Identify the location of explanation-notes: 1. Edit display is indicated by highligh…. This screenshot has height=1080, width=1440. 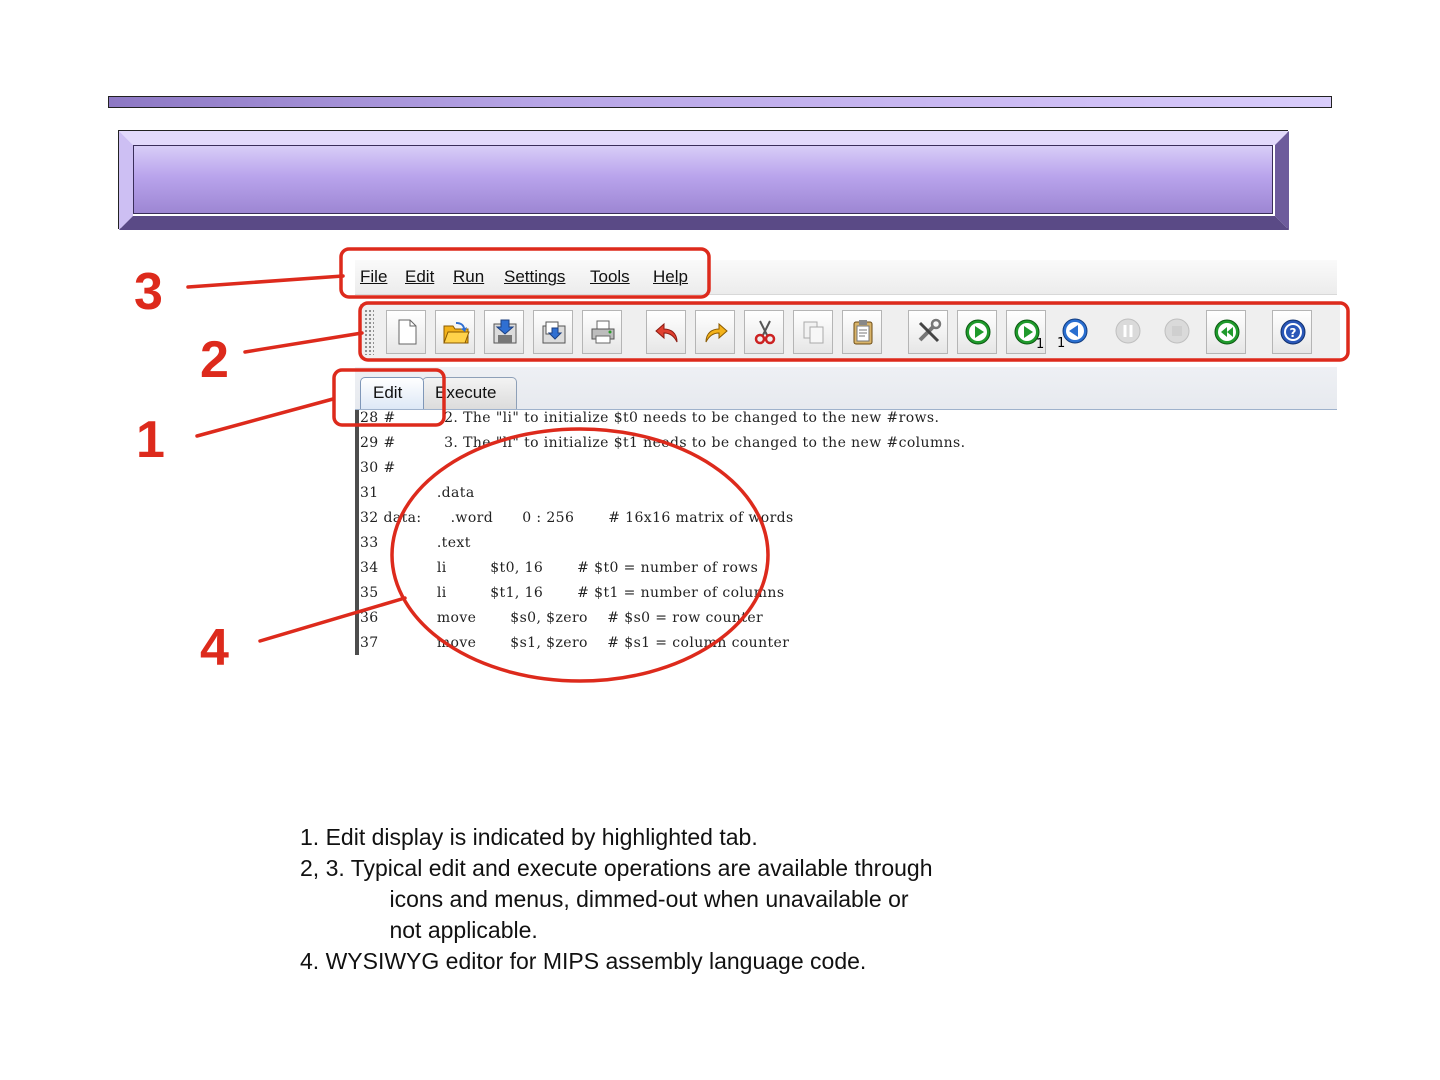
(700, 899).